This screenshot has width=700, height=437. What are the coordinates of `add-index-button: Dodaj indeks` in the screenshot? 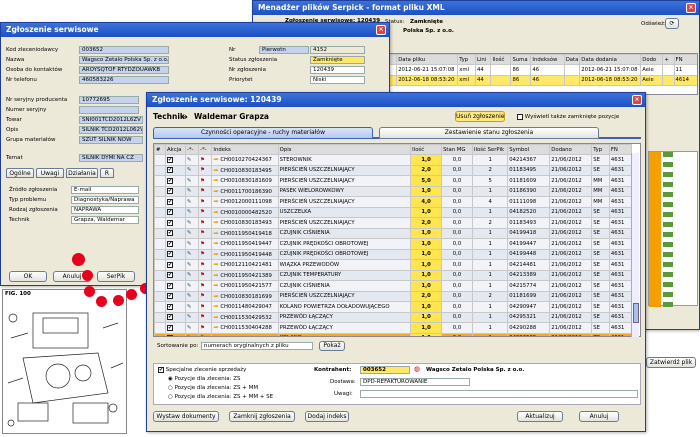 It's located at (327, 416).